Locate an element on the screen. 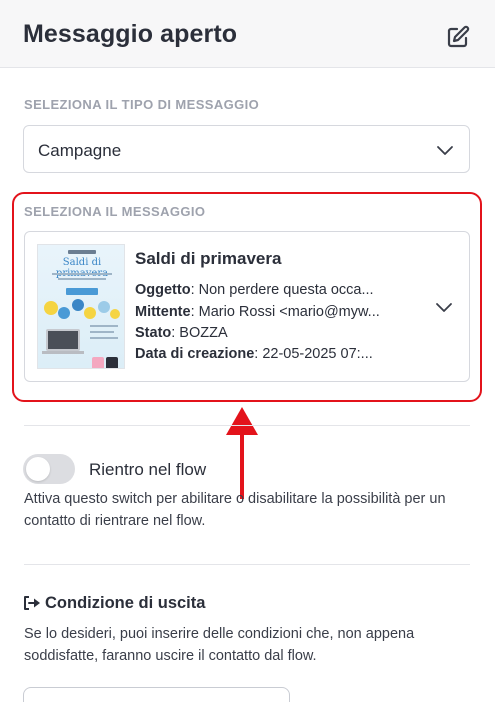 The width and height of the screenshot is (495, 702). sender-label: Mittente is located at coordinates (163, 312).